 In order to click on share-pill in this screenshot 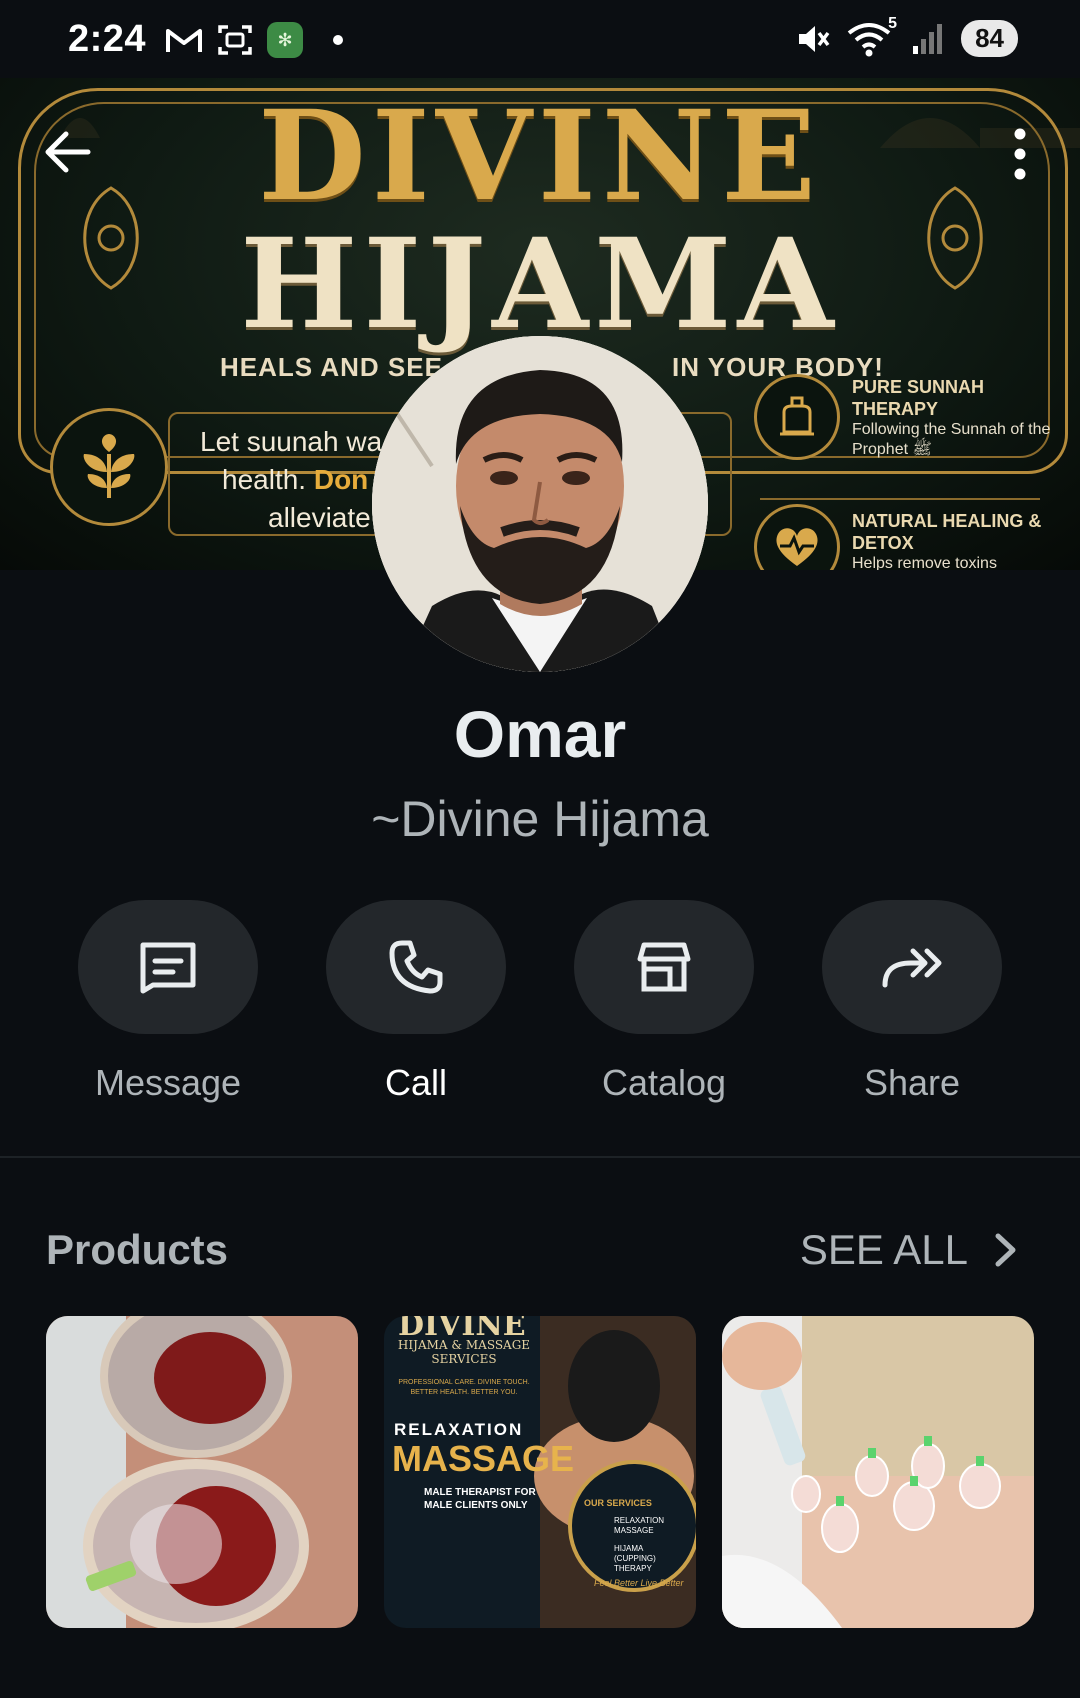, I will do `click(912, 967)`.